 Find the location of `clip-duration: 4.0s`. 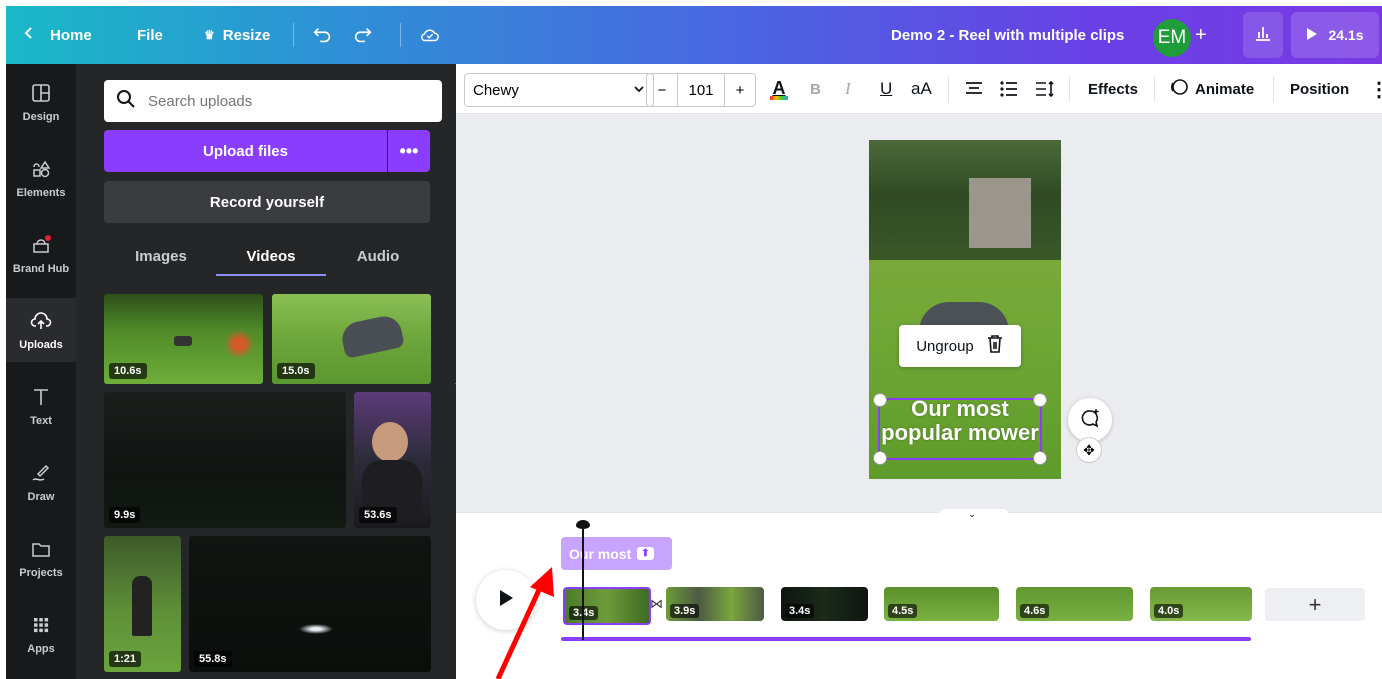

clip-duration: 4.0s is located at coordinates (1169, 611).